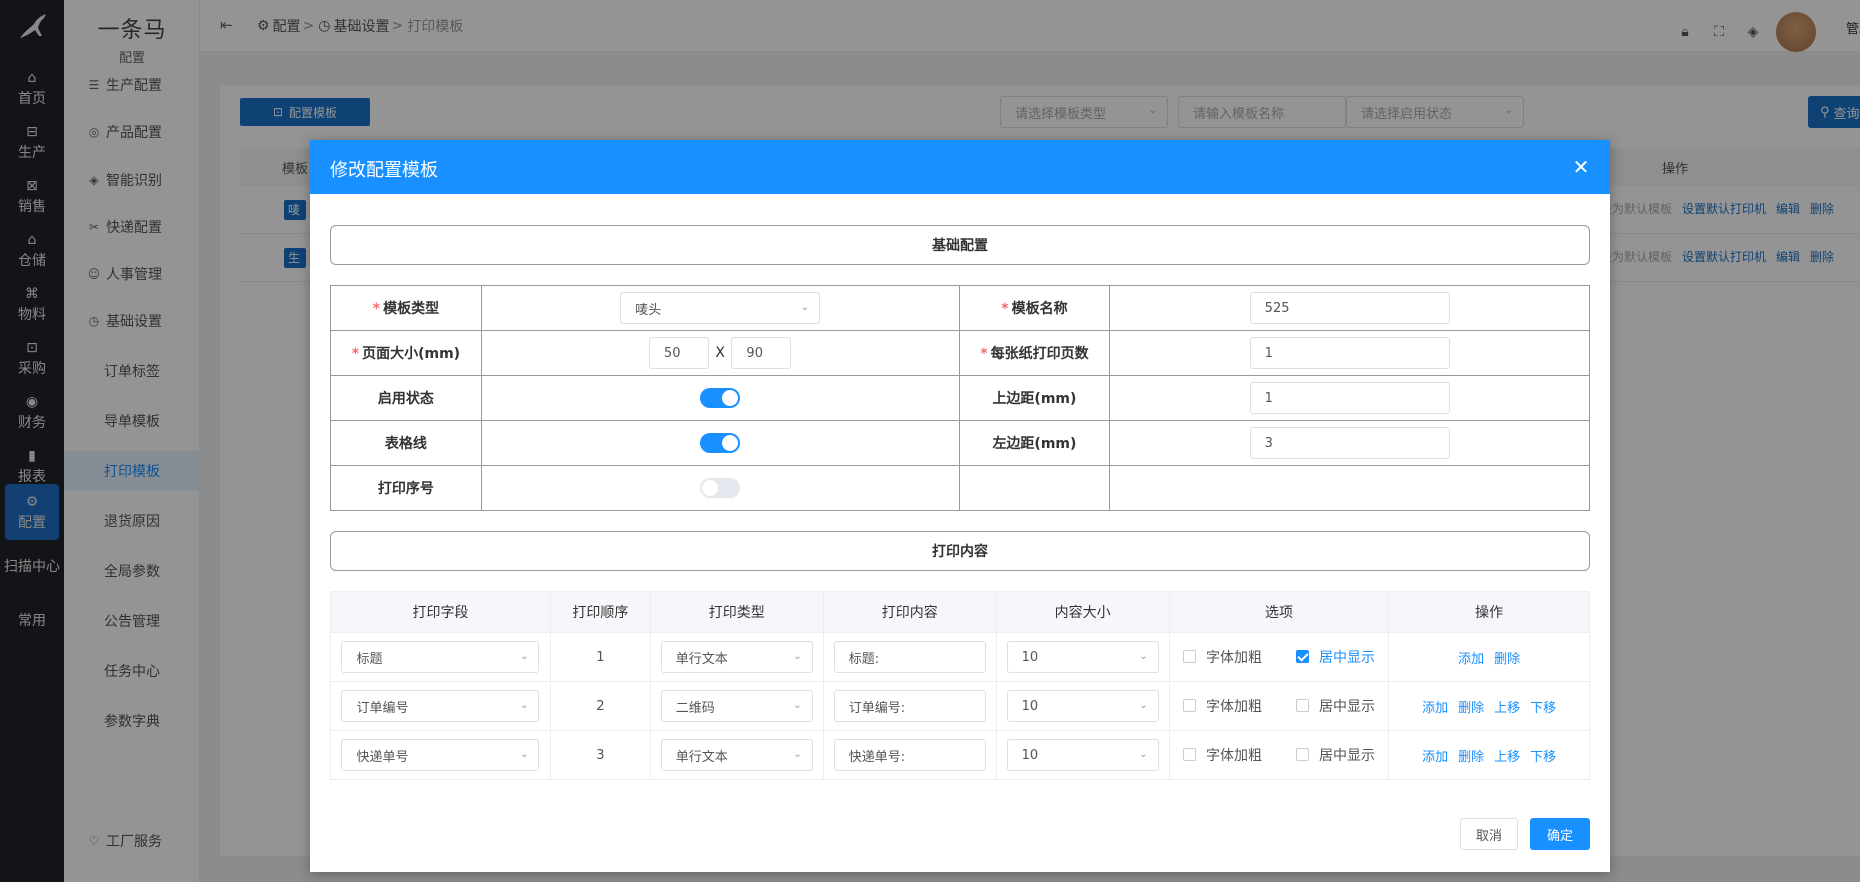 The height and width of the screenshot is (882, 1860). Describe the element at coordinates (720, 353) in the screenshot. I see `page-size-x: X` at that location.